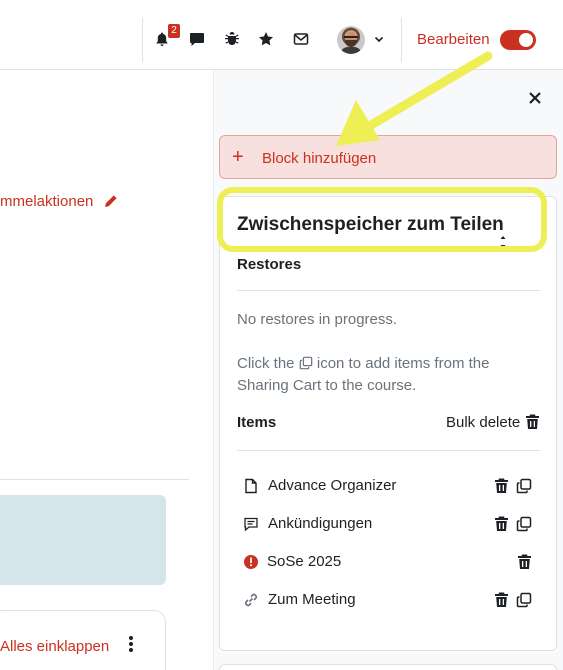  Describe the element at coordinates (266, 363) in the screenshot. I see `help-text-before: Click the` at that location.